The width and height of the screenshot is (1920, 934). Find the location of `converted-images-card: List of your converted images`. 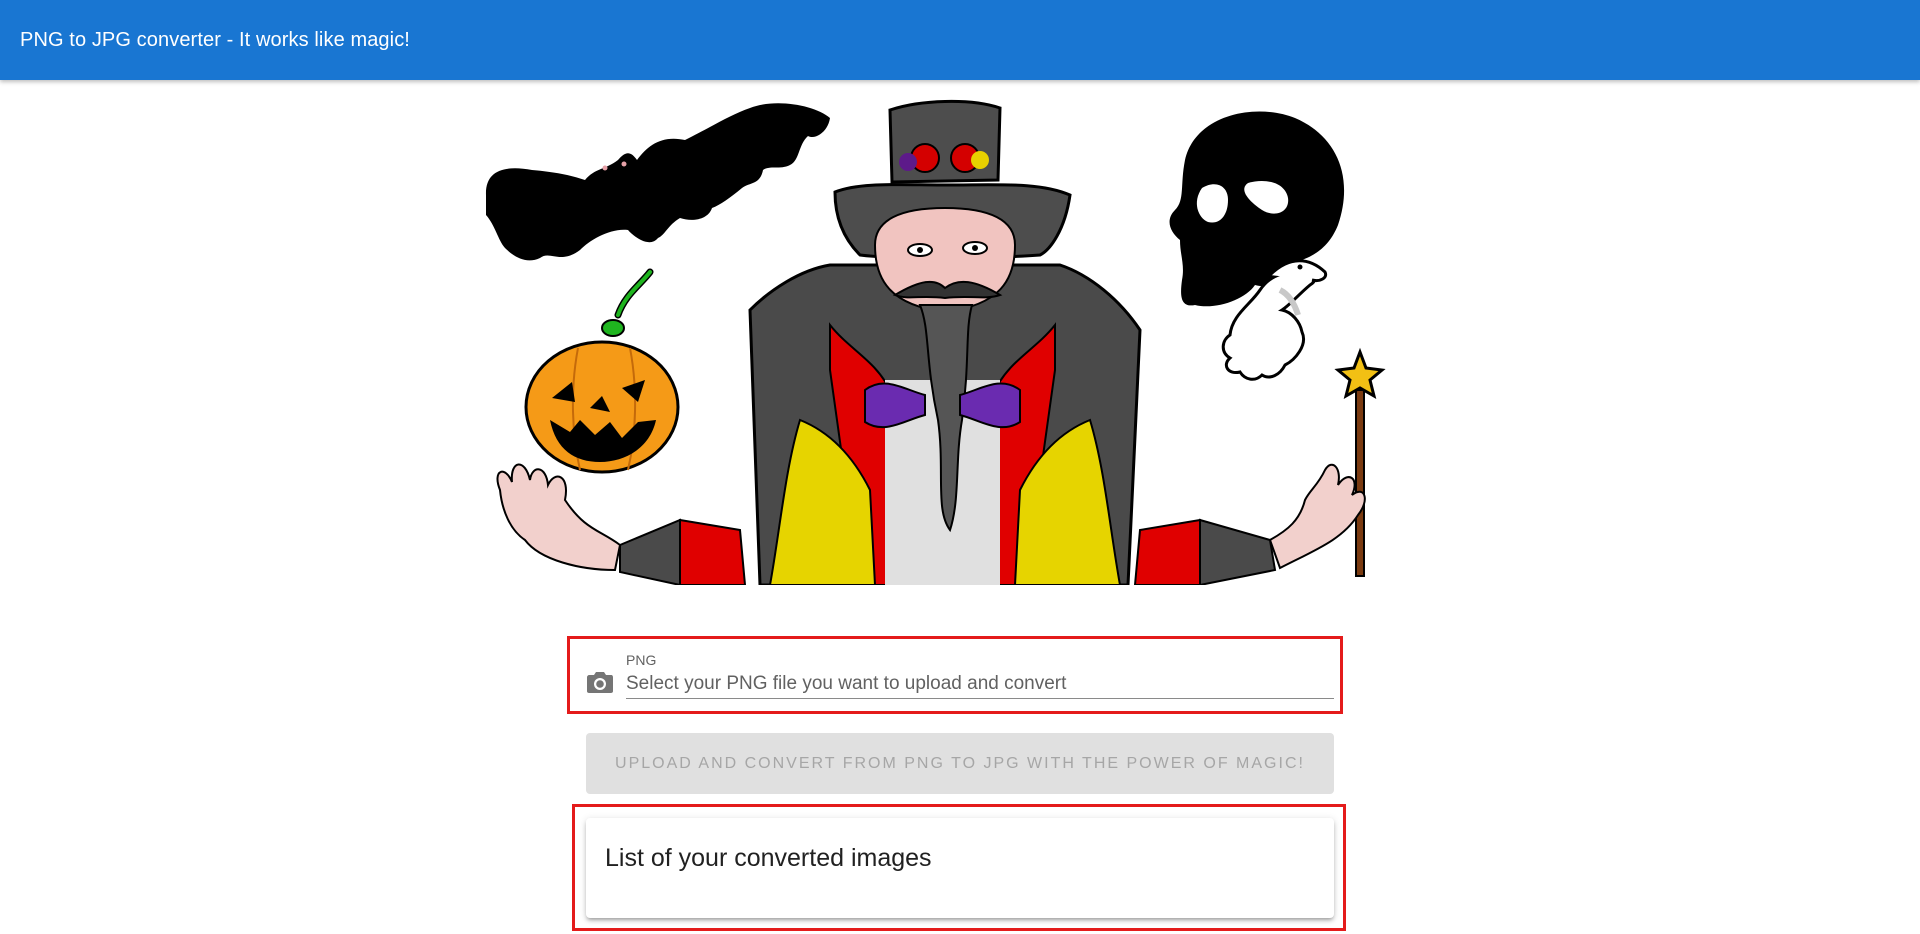

converted-images-card: List of your converted images is located at coordinates (960, 868).